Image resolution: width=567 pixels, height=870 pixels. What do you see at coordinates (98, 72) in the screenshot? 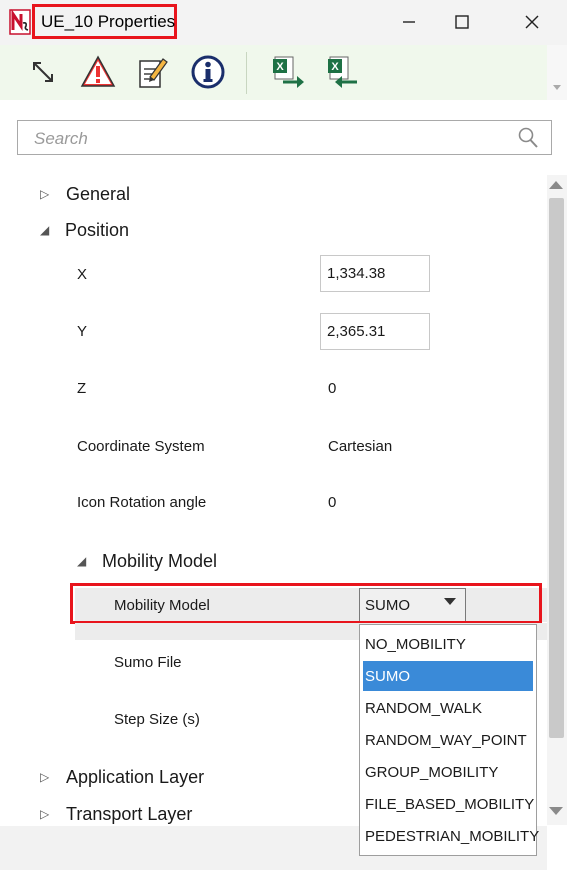
I see `warning-icon` at bounding box center [98, 72].